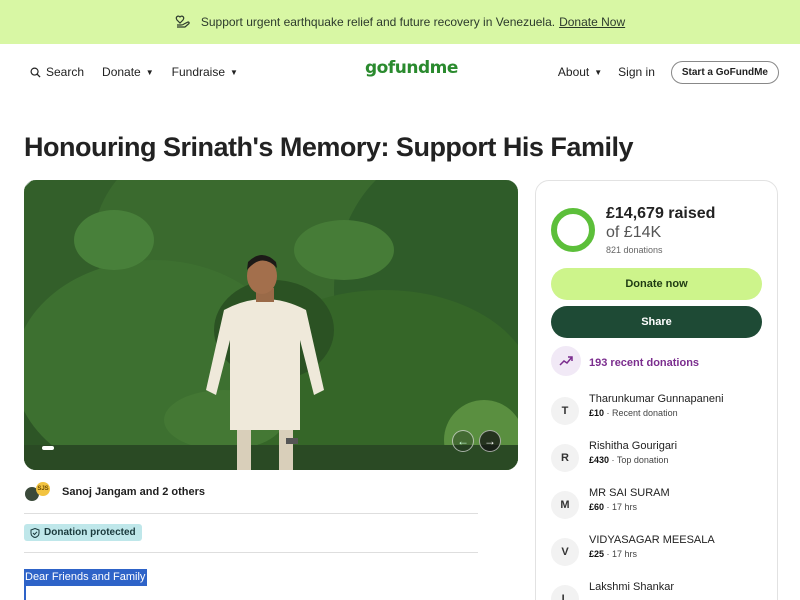 This screenshot has width=800, height=600. I want to click on fundraise-menu-label: Fundraise, so click(198, 72).